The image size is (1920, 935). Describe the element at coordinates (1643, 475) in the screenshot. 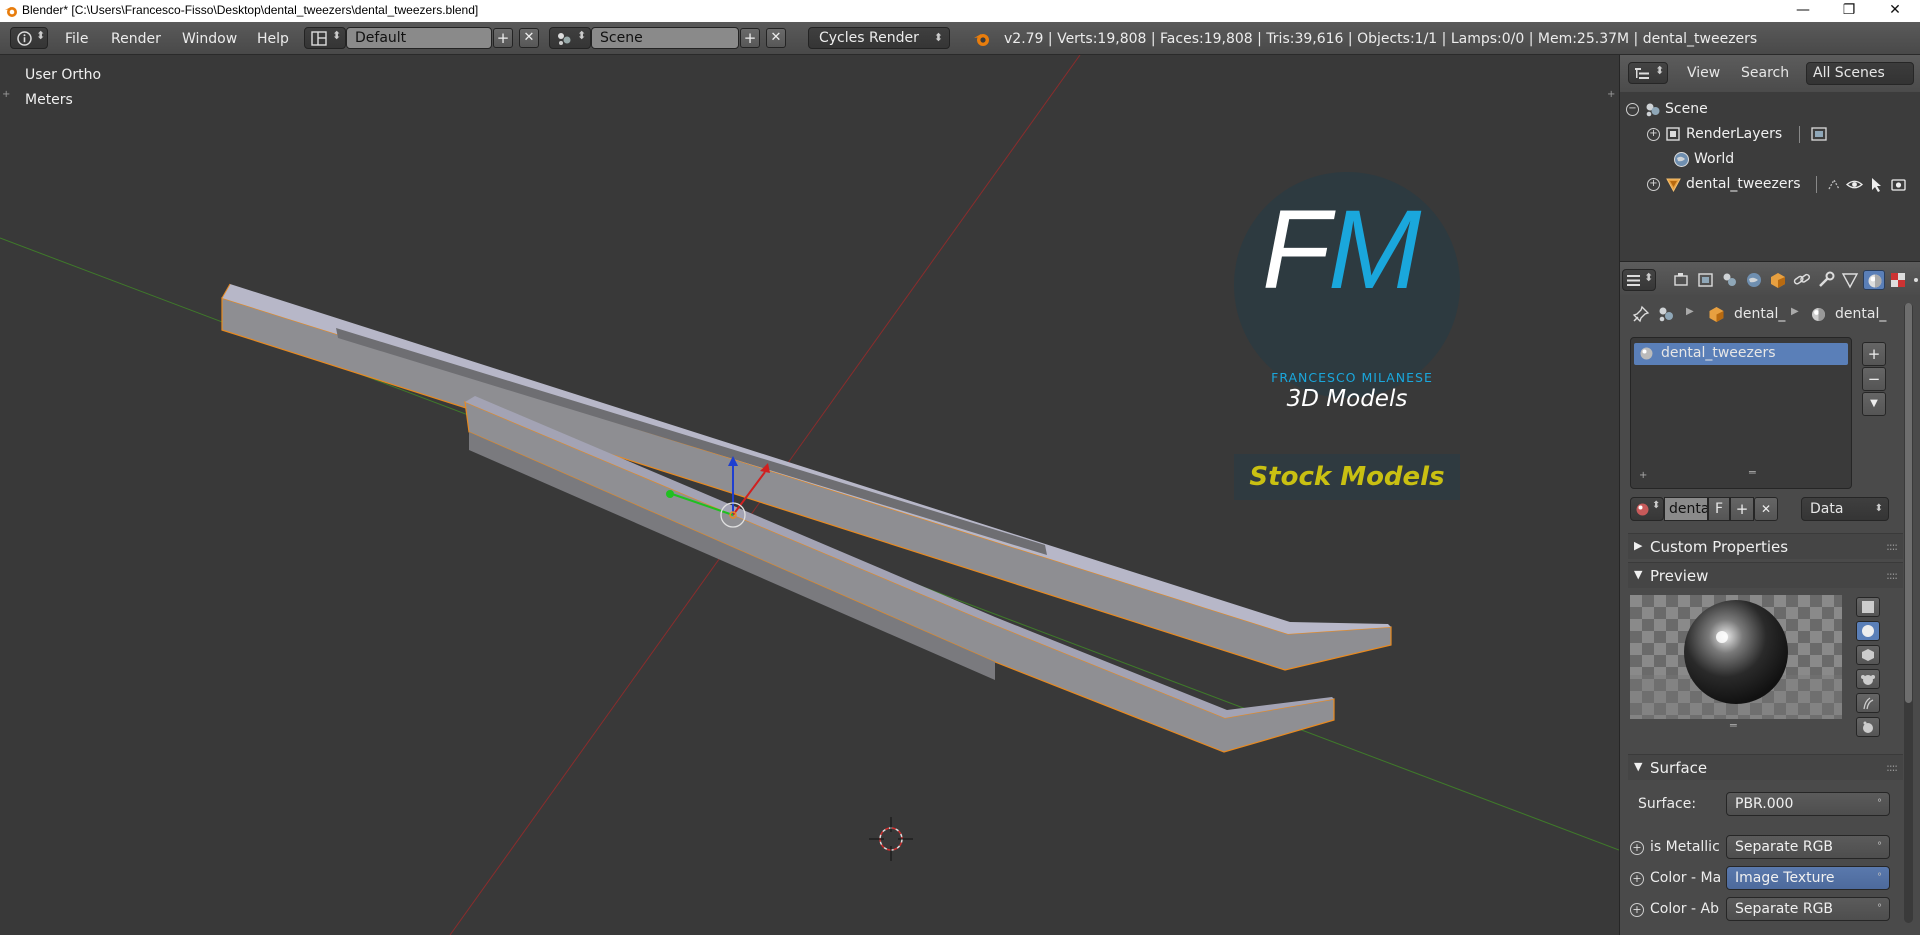

I see `list-filter-toggle: +` at that location.